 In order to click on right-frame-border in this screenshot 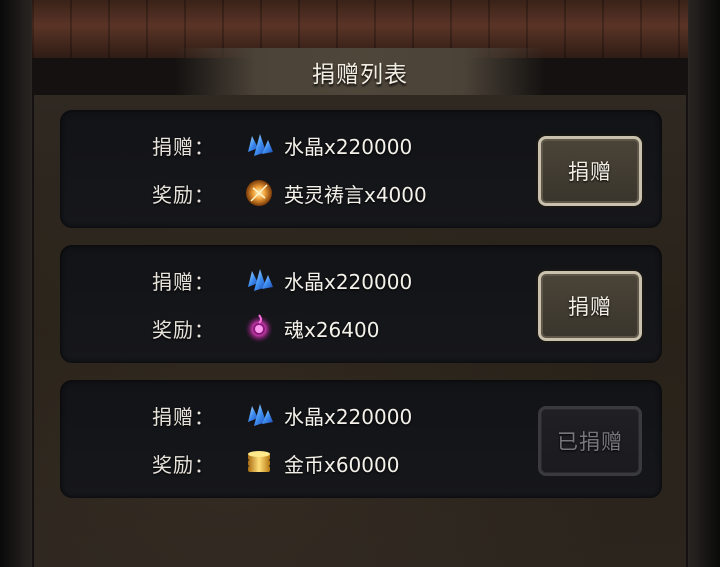, I will do `click(704, 283)`.